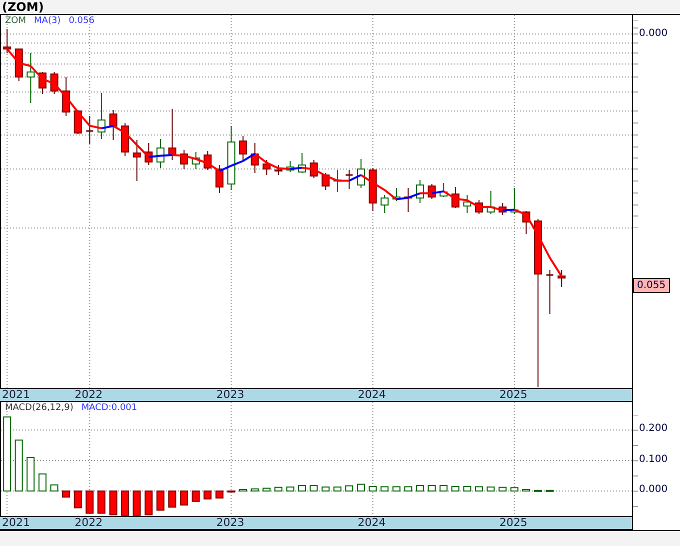 Image resolution: width=680 pixels, height=546 pixels. What do you see at coordinates (23, 7) in the screenshot?
I see `chart-title: (ZOM)` at bounding box center [23, 7].